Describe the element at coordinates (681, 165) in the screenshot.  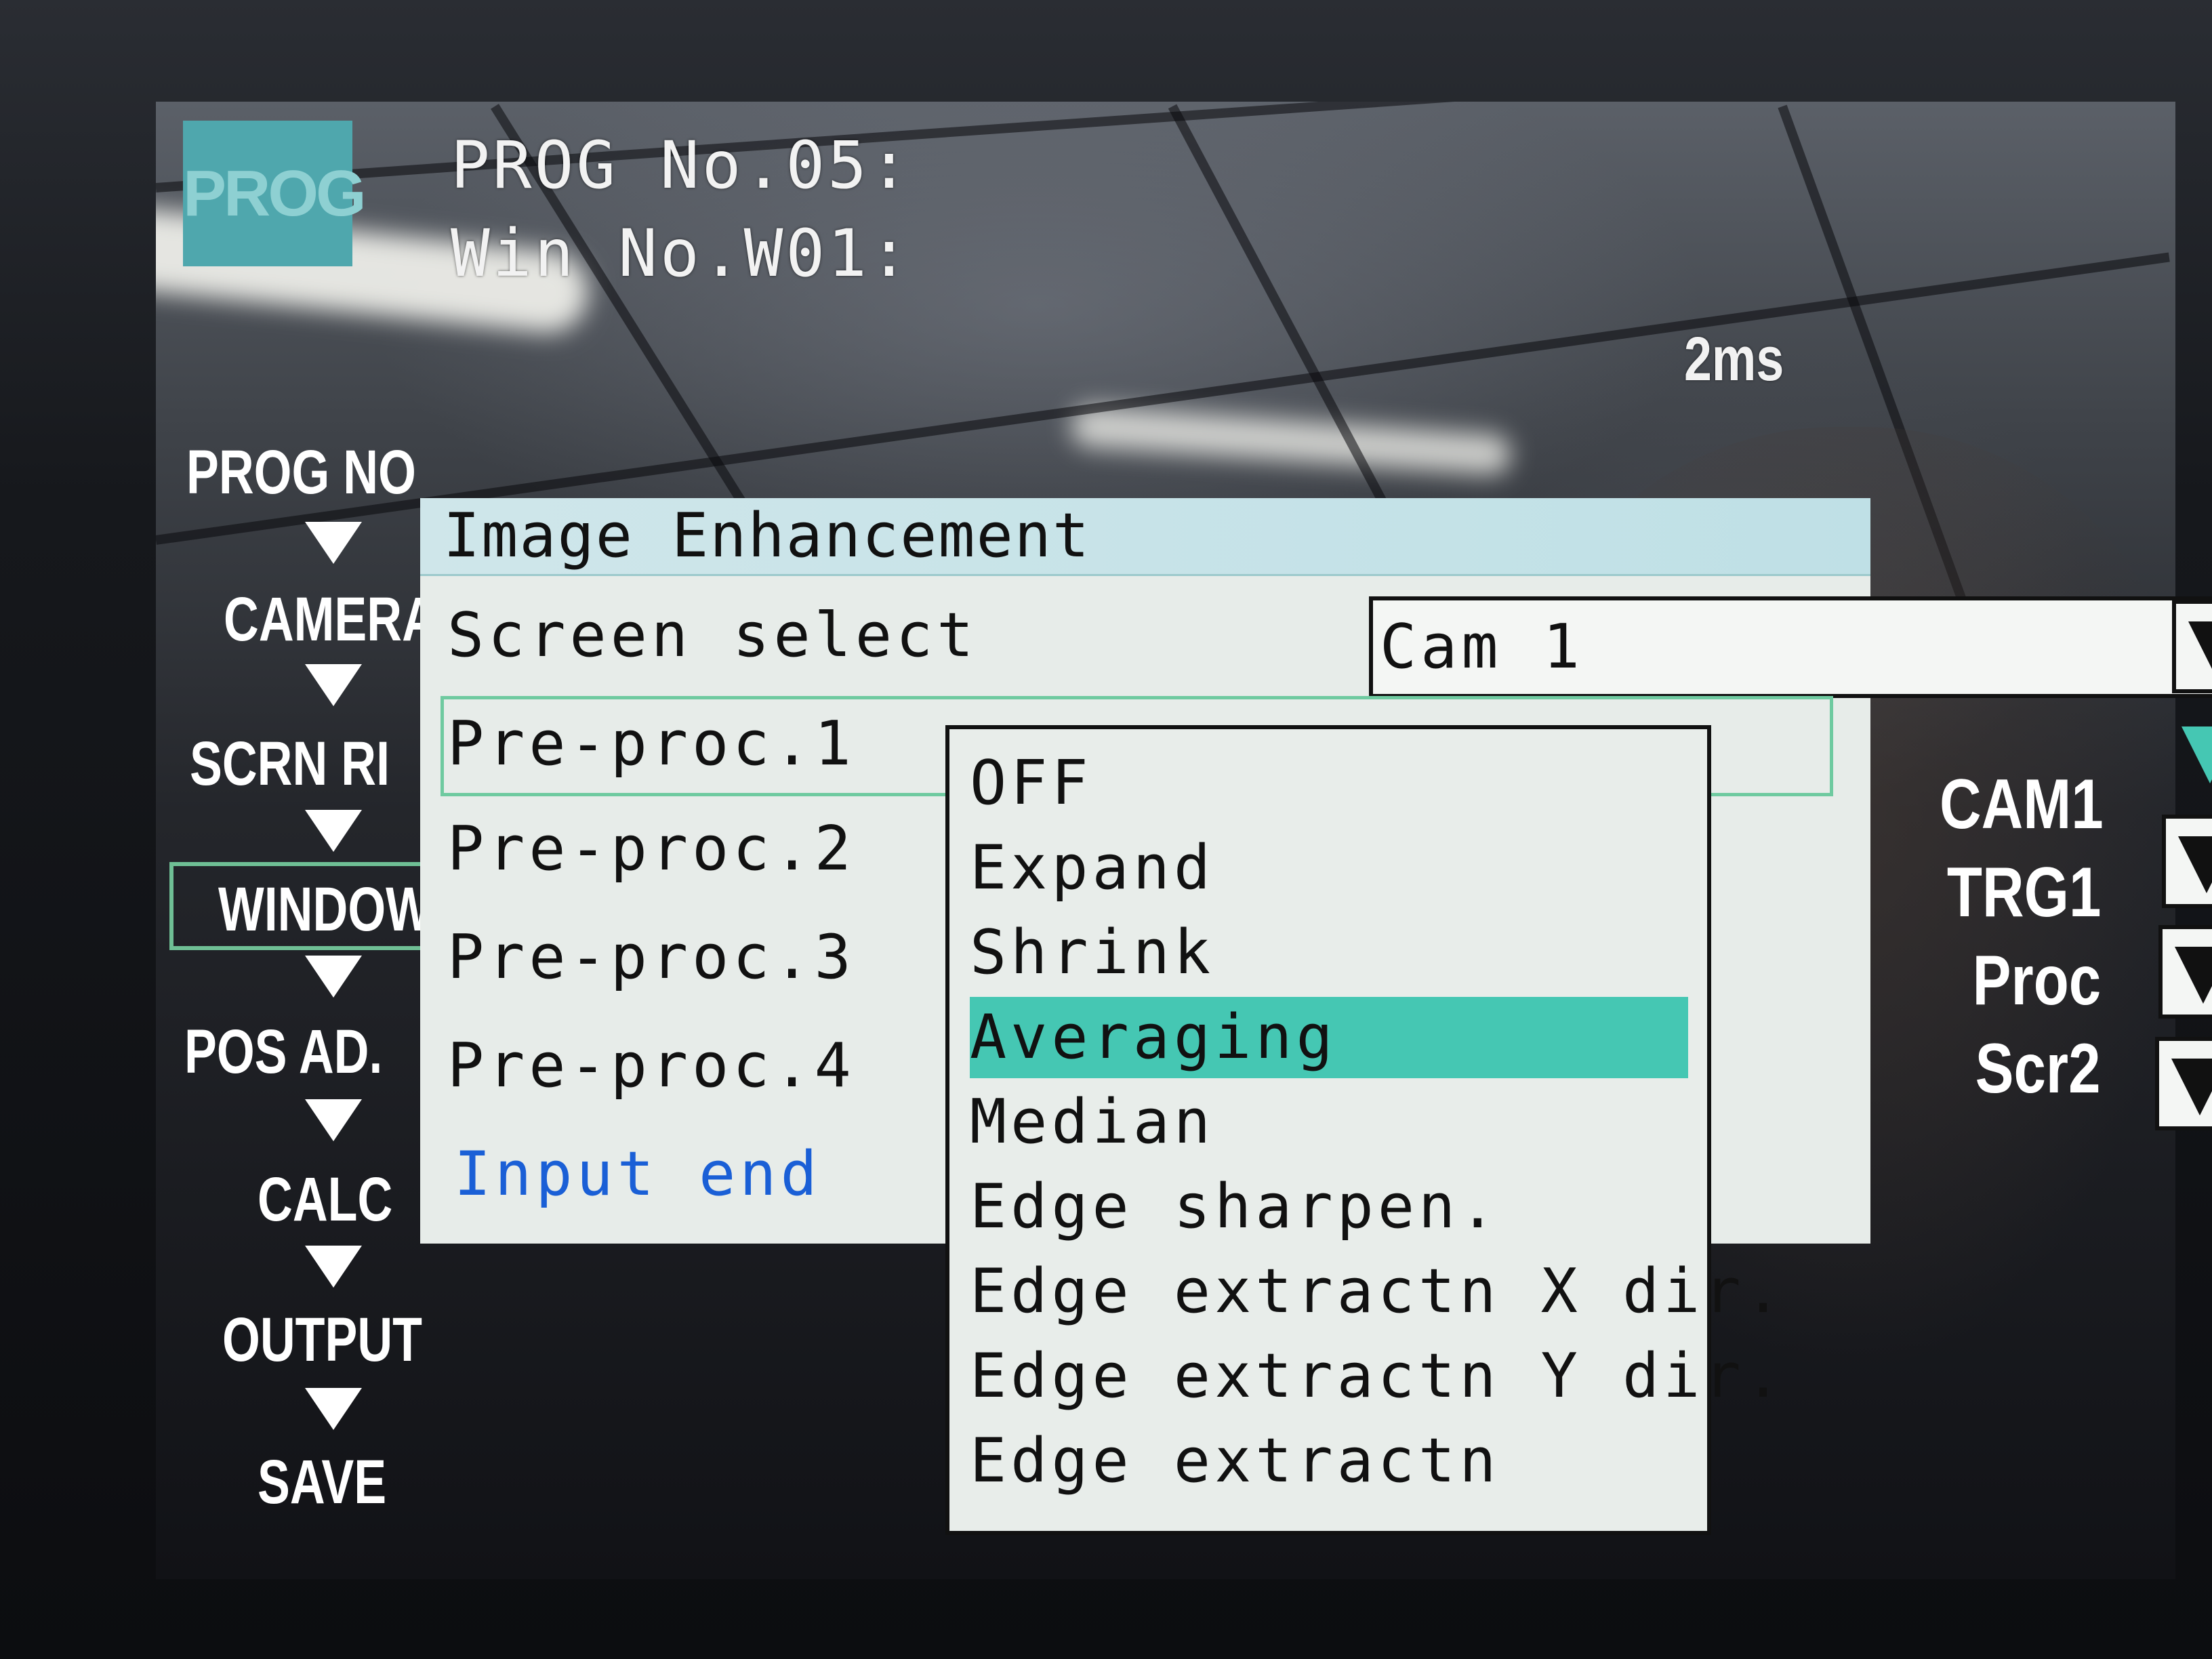
I see `prog-number-line: PROG No.05:` at that location.